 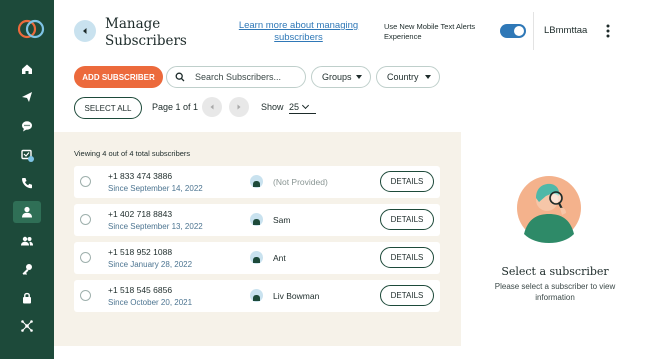 I want to click on sidebar-item-keywords, so click(x=27, y=269).